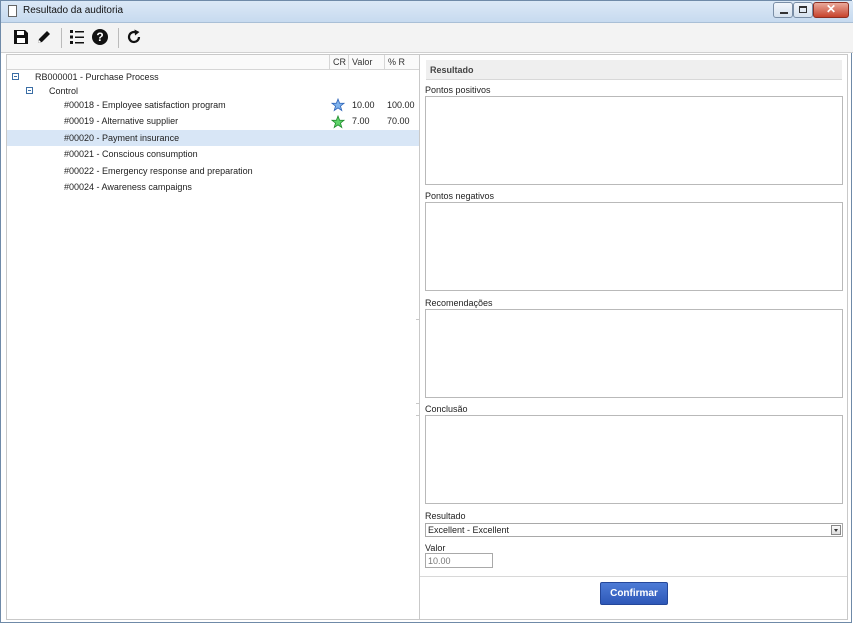  Describe the element at coordinates (398, 121) in the screenshot. I see `item-percent-r: 70.00` at that location.